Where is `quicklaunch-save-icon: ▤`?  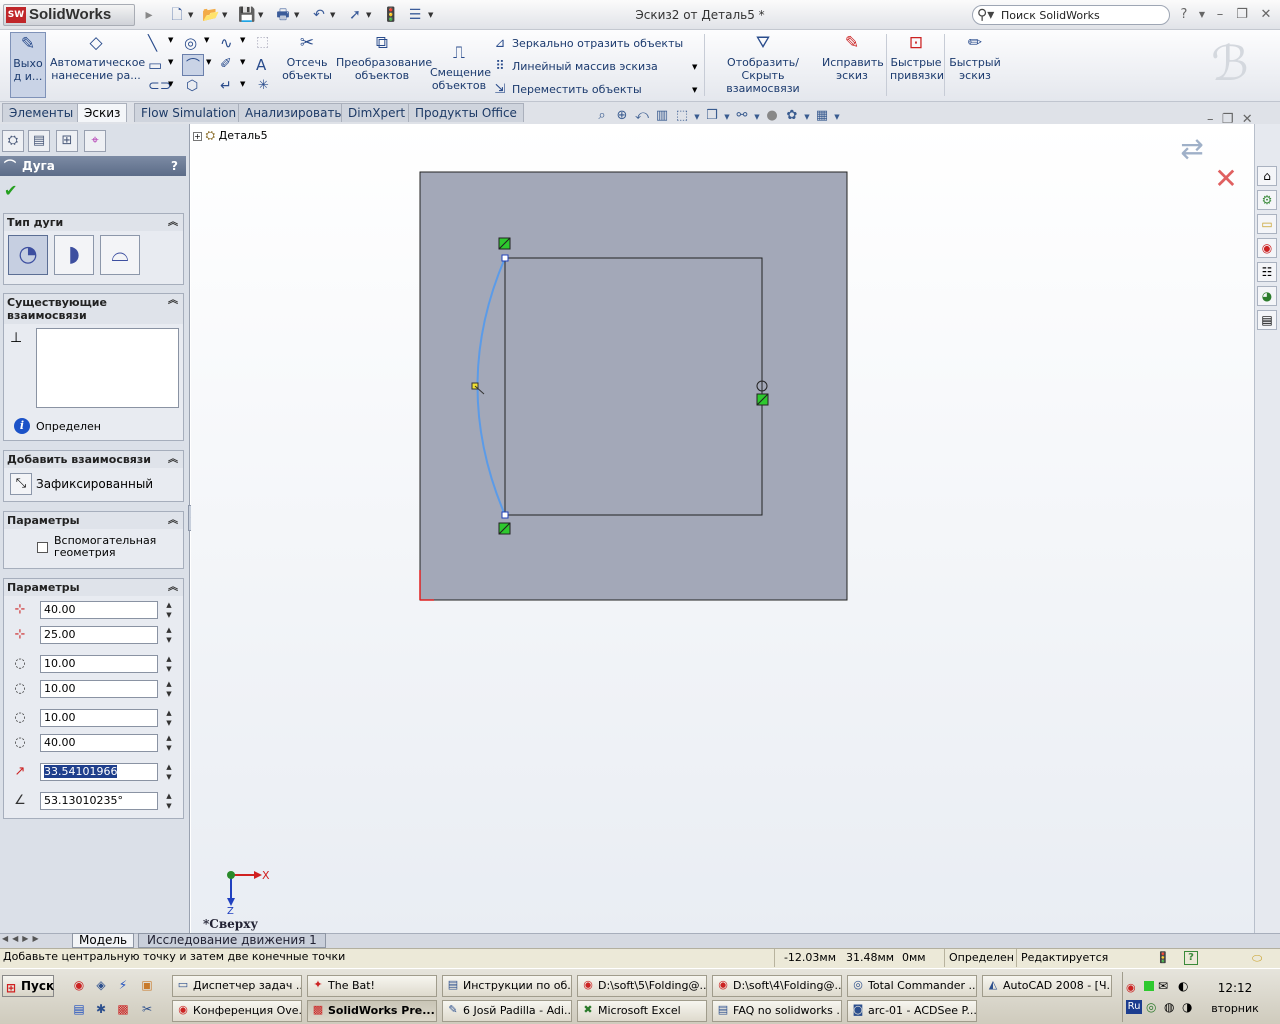 quicklaunch-save-icon: ▤ is located at coordinates (79, 1009).